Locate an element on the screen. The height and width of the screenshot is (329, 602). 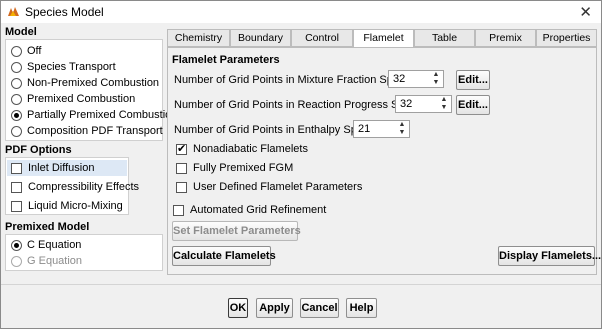
model-title: Model is located at coordinates (21, 32).